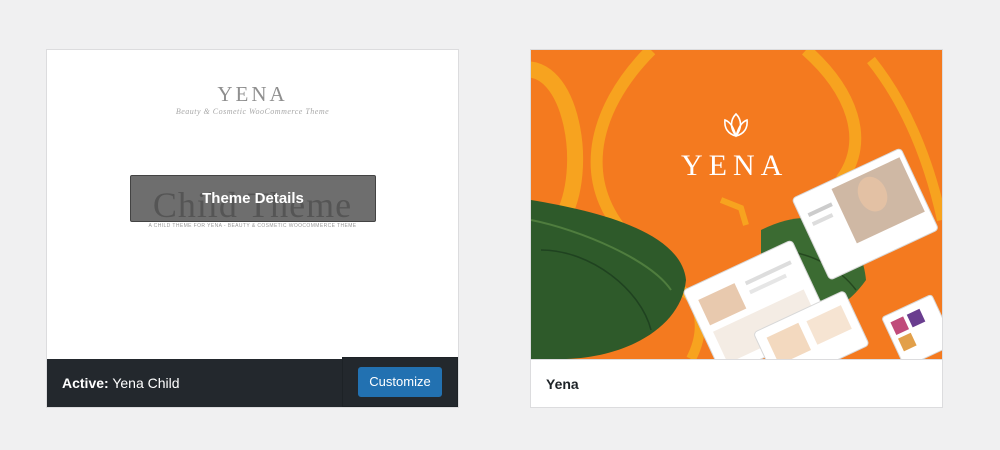 The width and height of the screenshot is (1000, 450). What do you see at coordinates (146, 383) in the screenshot?
I see `active-theme-name: Yena Child` at bounding box center [146, 383].